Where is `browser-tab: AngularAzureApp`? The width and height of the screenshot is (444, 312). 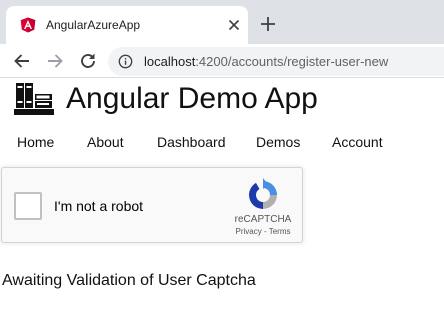
browser-tab: AngularAzureApp is located at coordinates (127, 25).